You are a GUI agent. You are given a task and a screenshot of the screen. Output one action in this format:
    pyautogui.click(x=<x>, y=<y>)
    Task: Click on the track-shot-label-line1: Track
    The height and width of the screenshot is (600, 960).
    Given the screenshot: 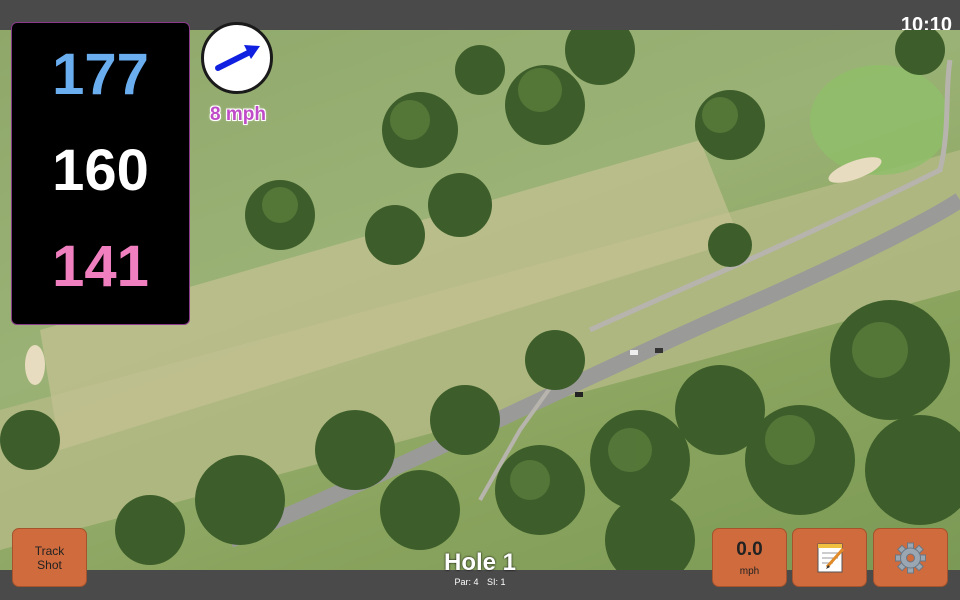 What is the action you would take?
    pyautogui.click(x=49, y=550)
    